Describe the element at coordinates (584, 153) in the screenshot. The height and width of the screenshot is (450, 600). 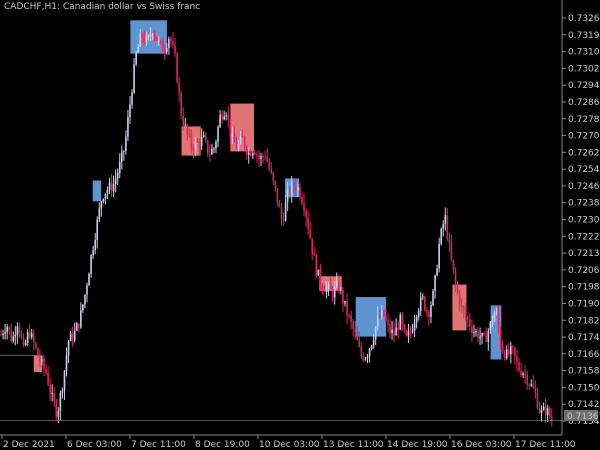
I see `price-tick-label: 0.72620` at that location.